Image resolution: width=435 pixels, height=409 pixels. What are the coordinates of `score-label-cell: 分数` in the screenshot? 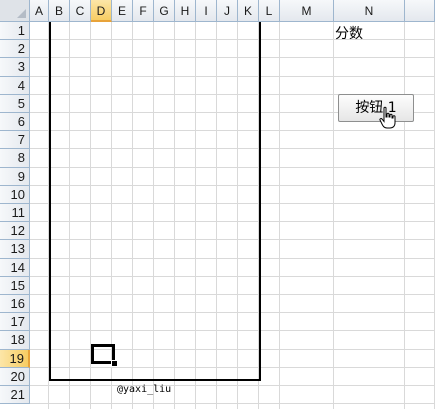 It's located at (349, 33).